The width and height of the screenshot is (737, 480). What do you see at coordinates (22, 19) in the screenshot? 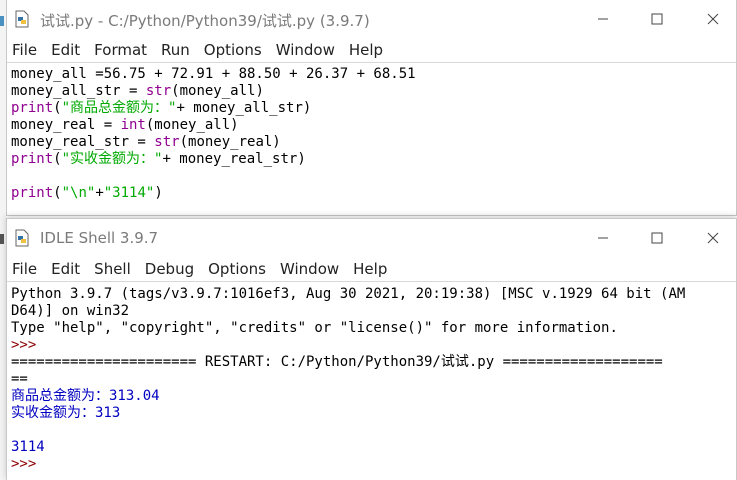
I see `python-file-icon` at bounding box center [22, 19].